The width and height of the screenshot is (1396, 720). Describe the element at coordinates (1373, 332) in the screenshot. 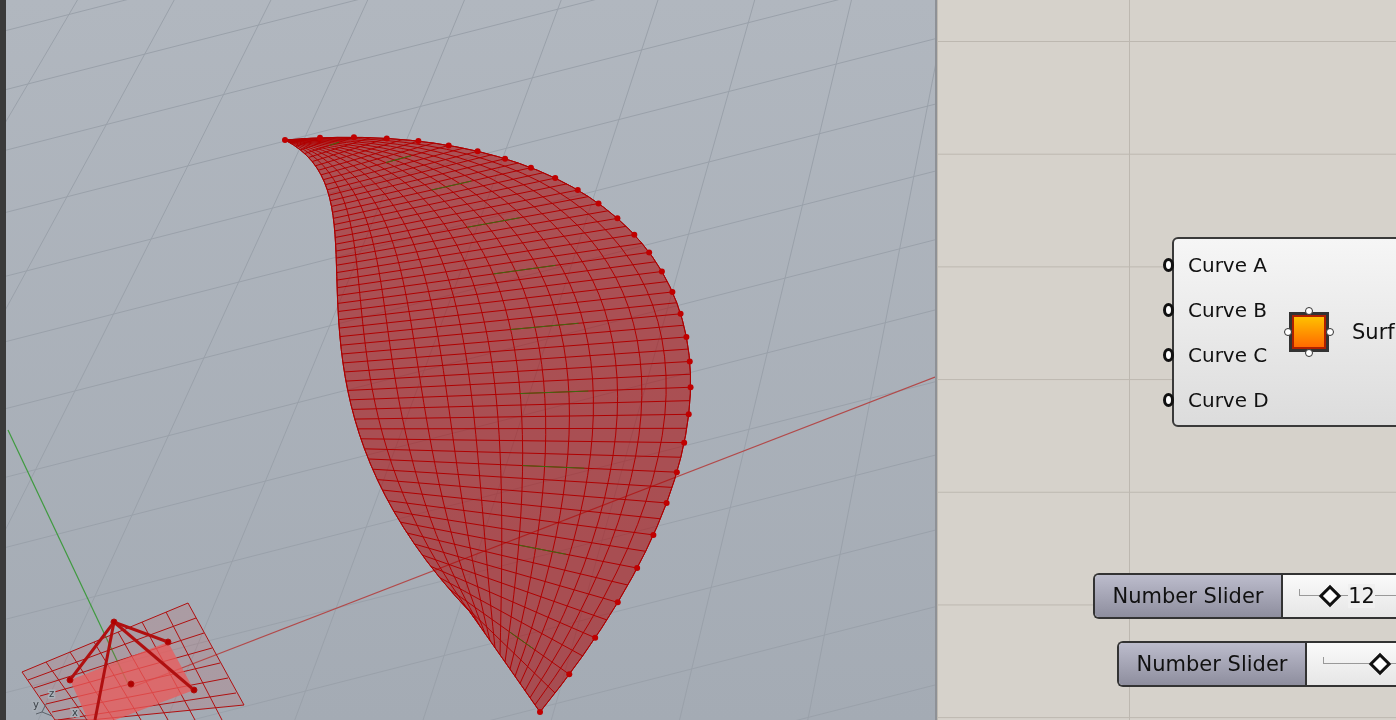

I see `component-name: Surf` at that location.